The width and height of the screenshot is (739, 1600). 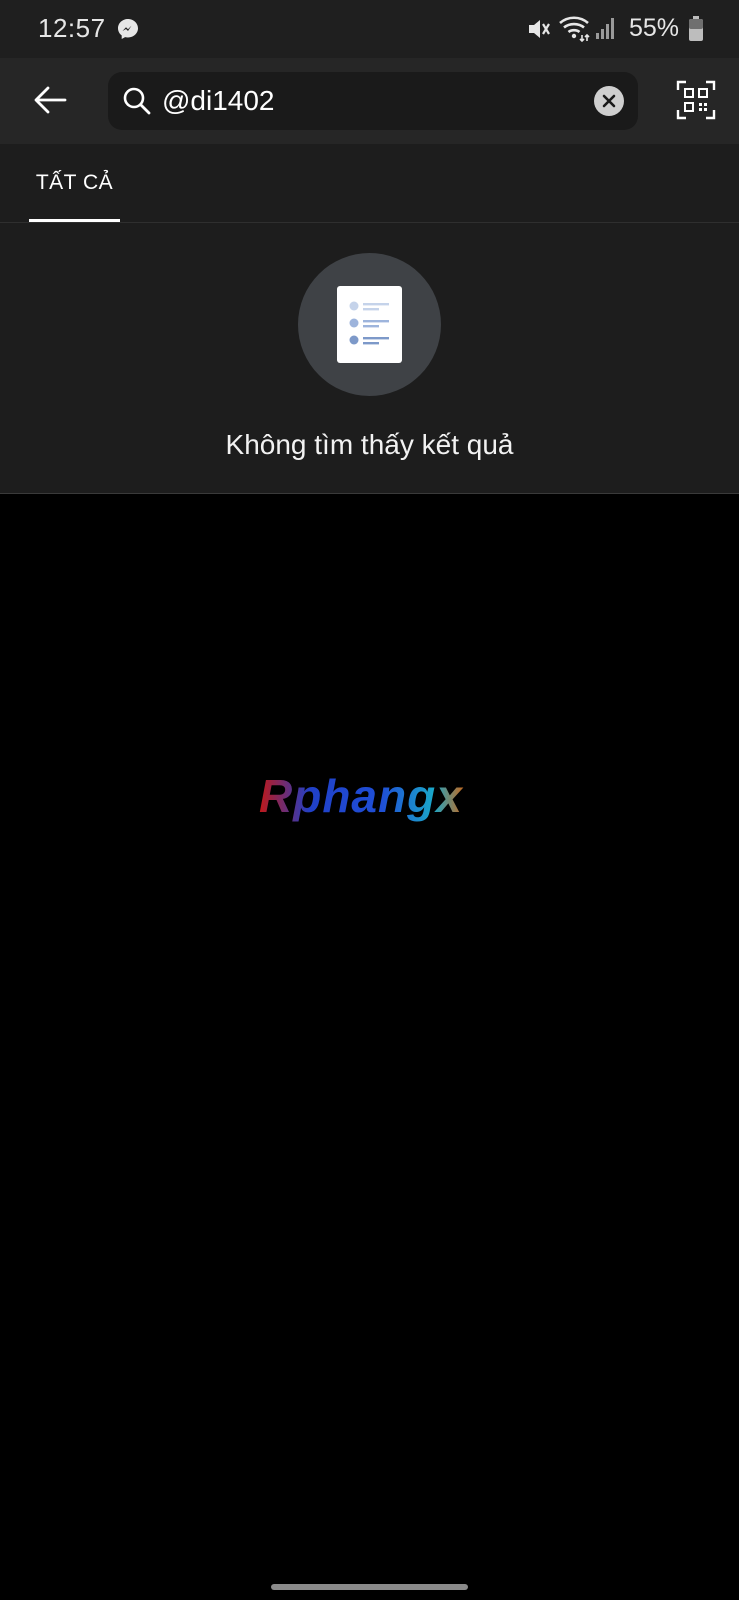 What do you see at coordinates (128, 29) in the screenshot?
I see `messenger-icon` at bounding box center [128, 29].